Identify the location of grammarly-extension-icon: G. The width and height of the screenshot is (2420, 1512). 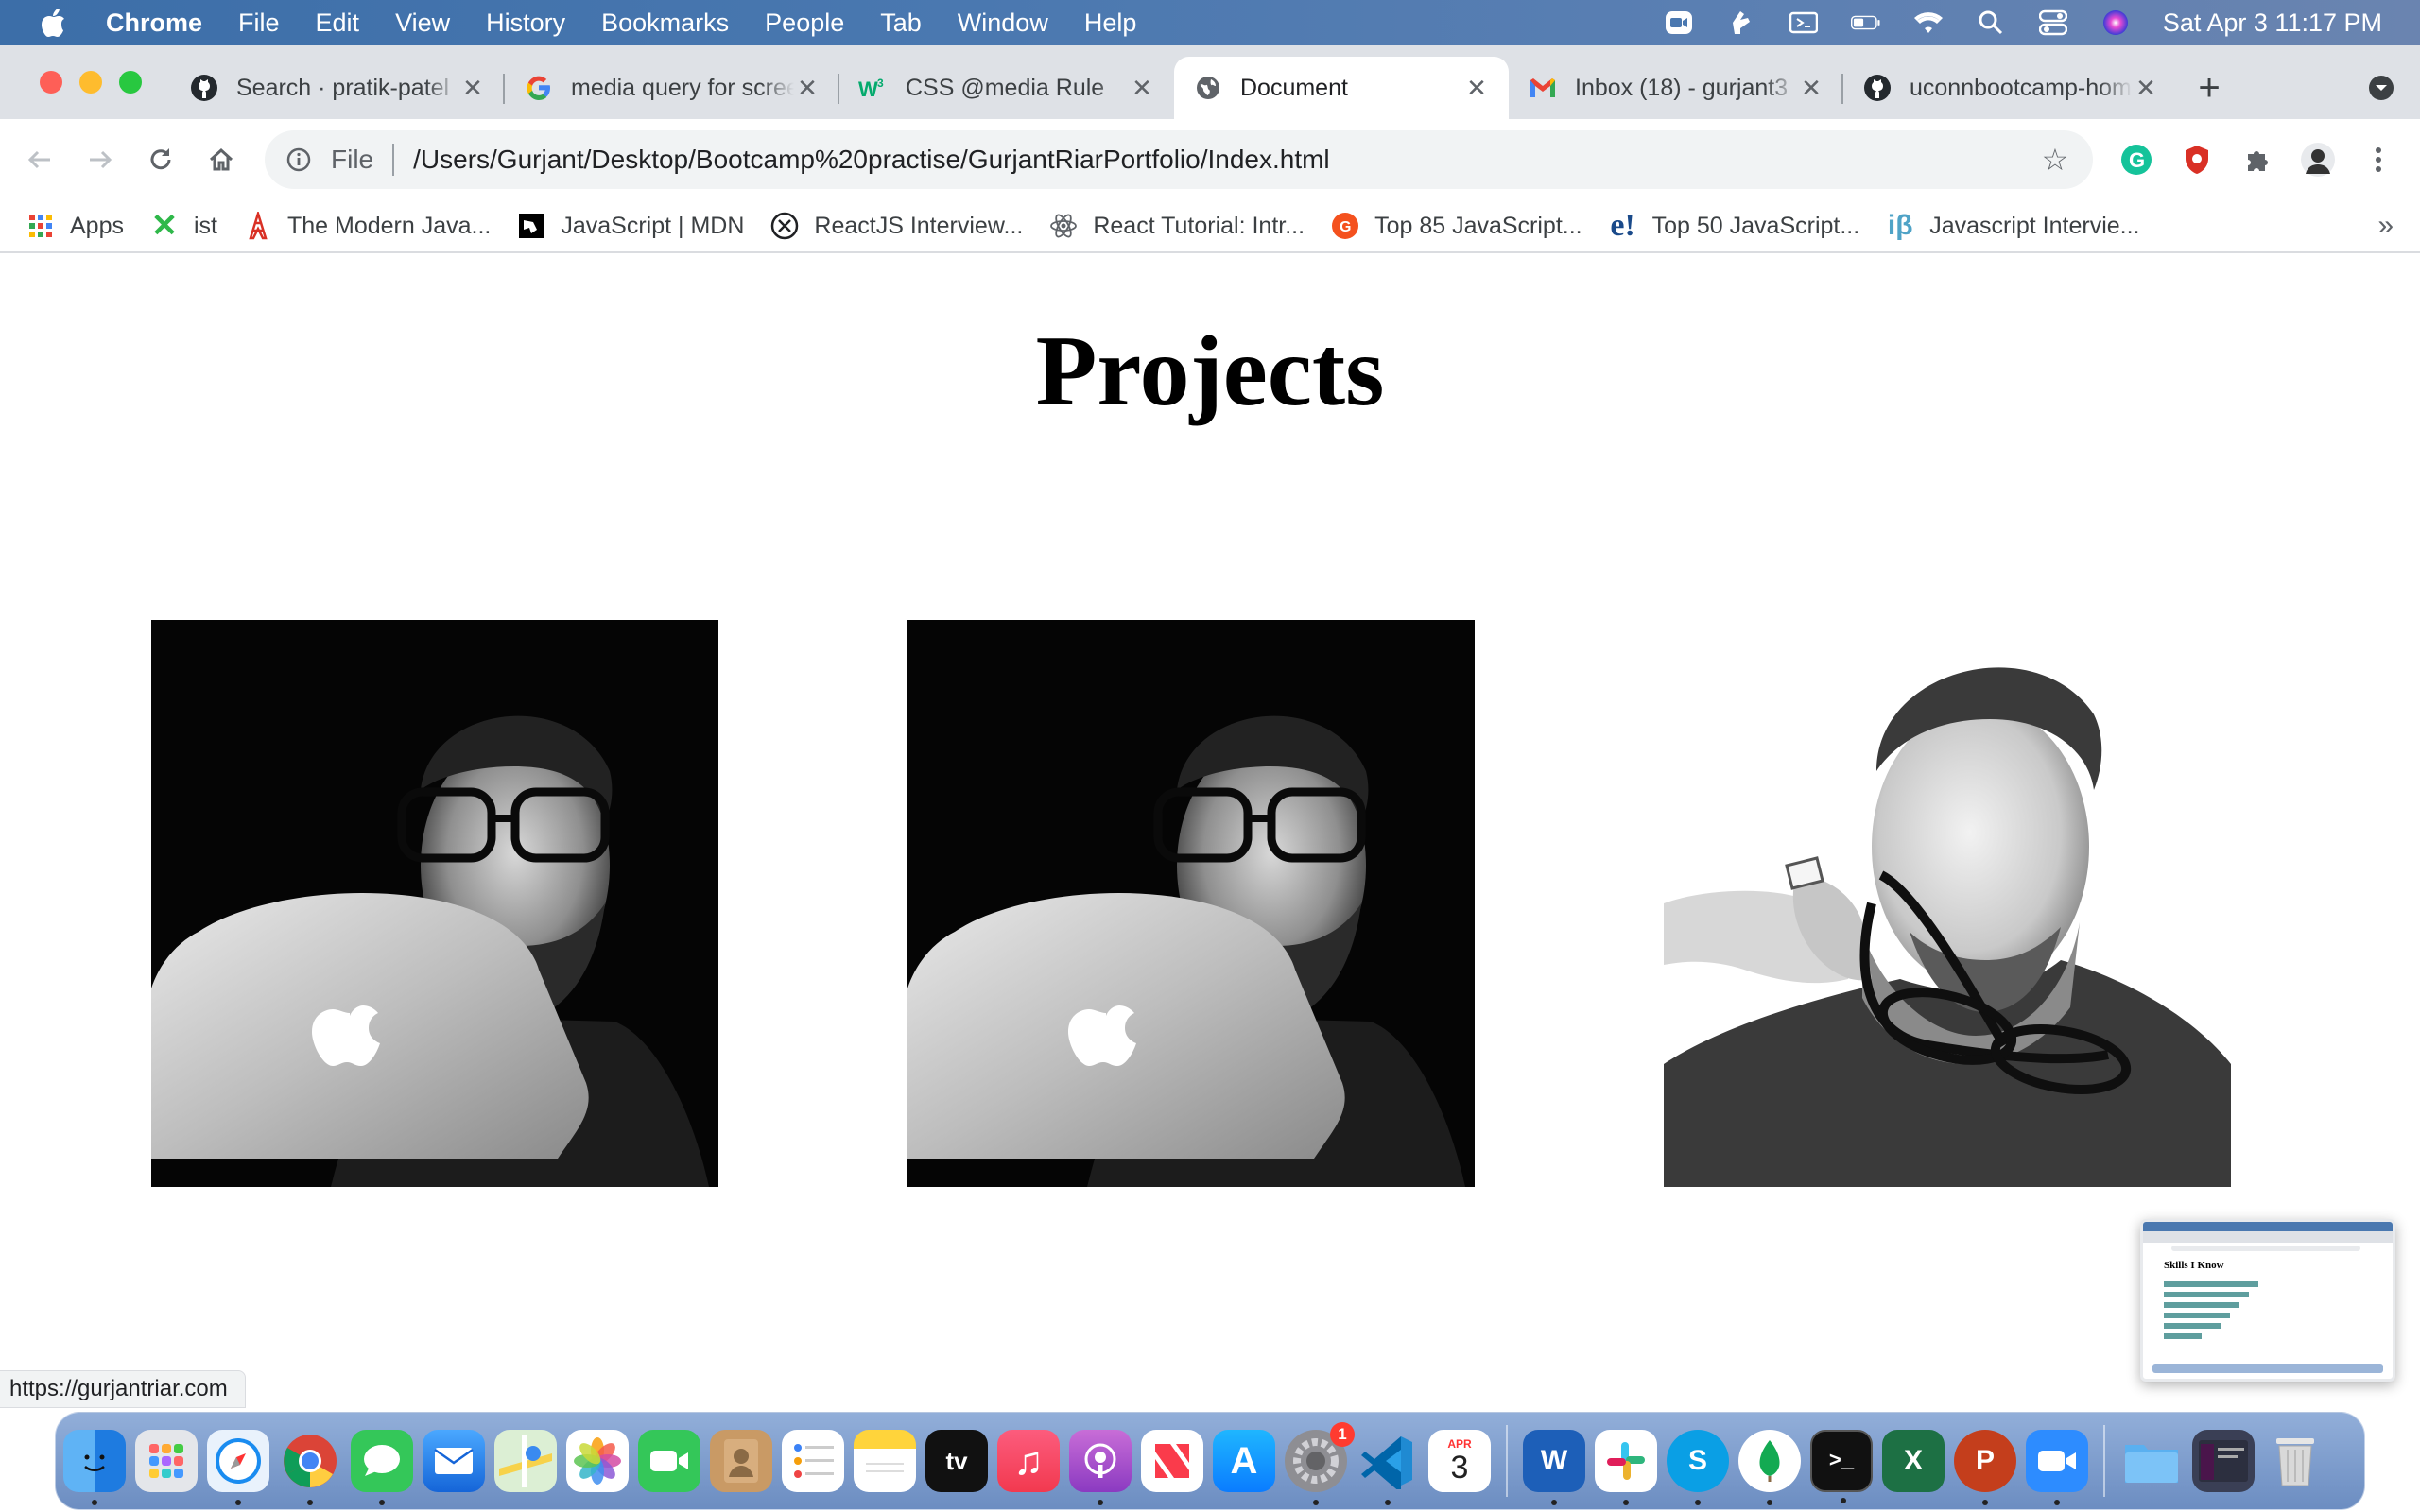
(2136, 159).